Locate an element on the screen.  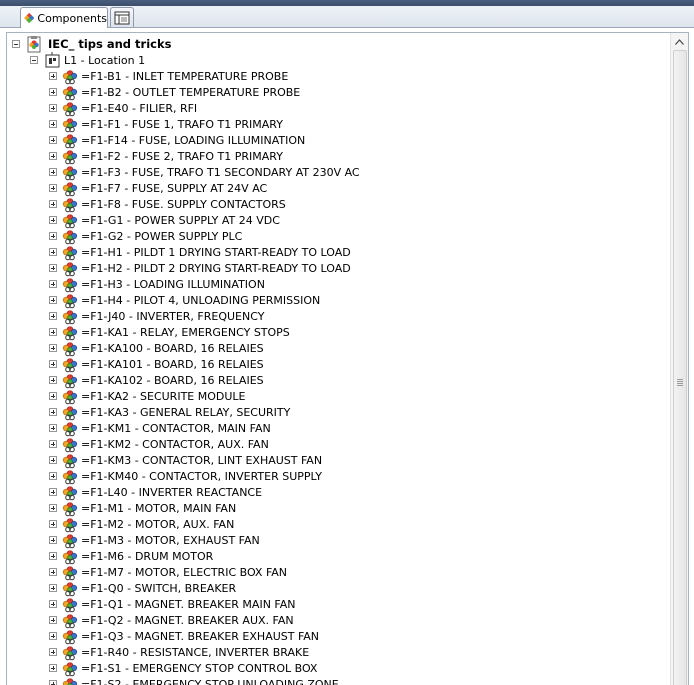
tab-components: Components is located at coordinates (64, 17).